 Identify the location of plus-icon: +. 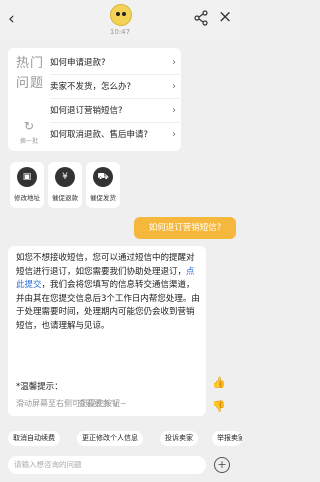
(222, 465).